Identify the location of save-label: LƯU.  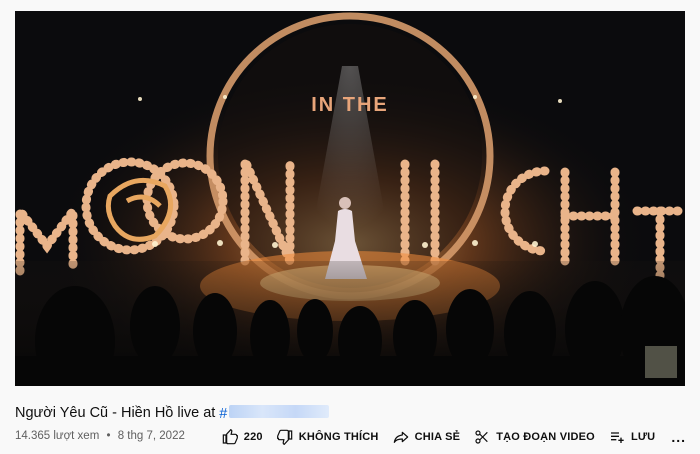
(643, 437).